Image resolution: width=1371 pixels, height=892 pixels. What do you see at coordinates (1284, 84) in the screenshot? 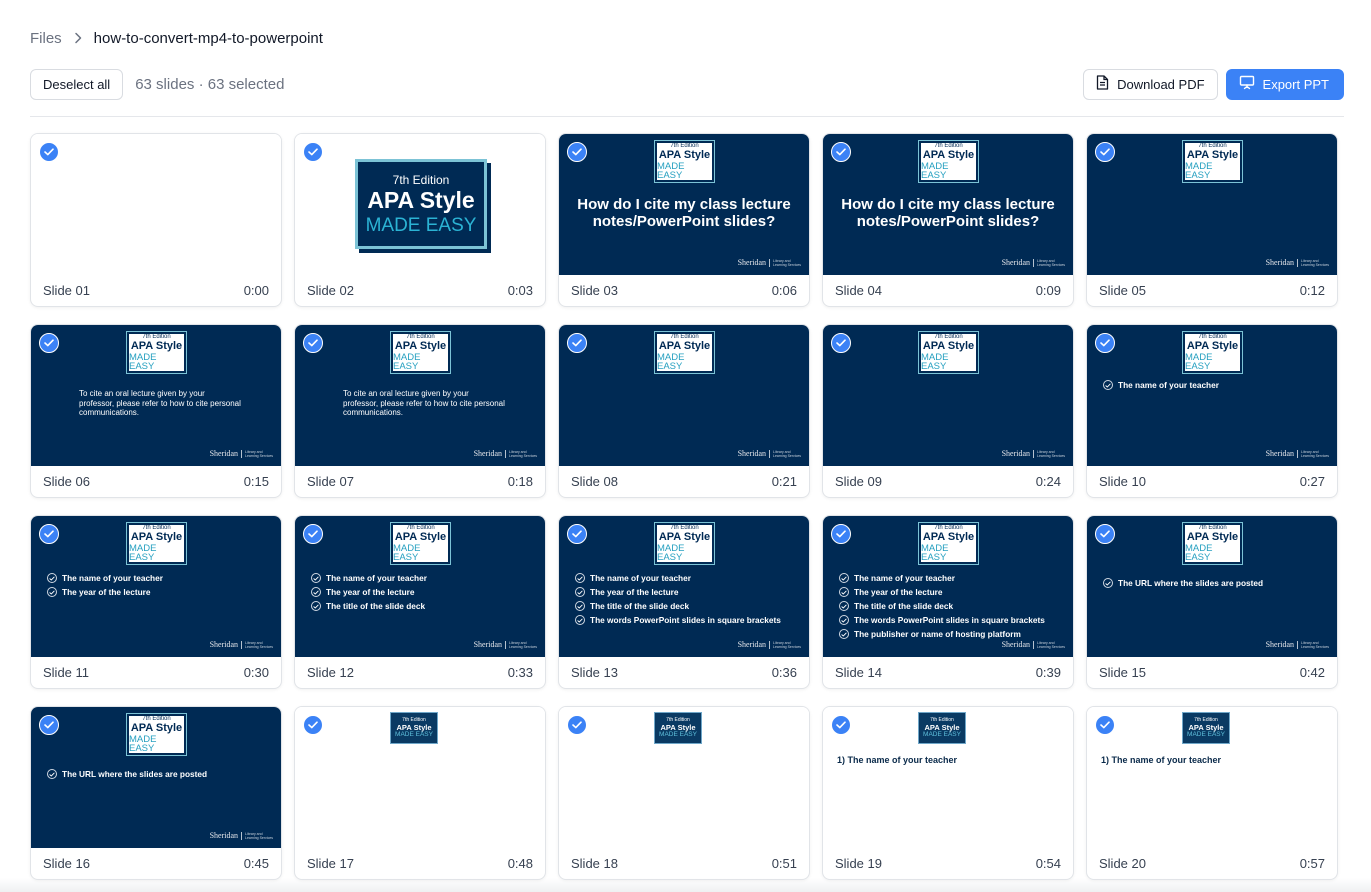
I see `export-ppt-button: Export PPT` at bounding box center [1284, 84].